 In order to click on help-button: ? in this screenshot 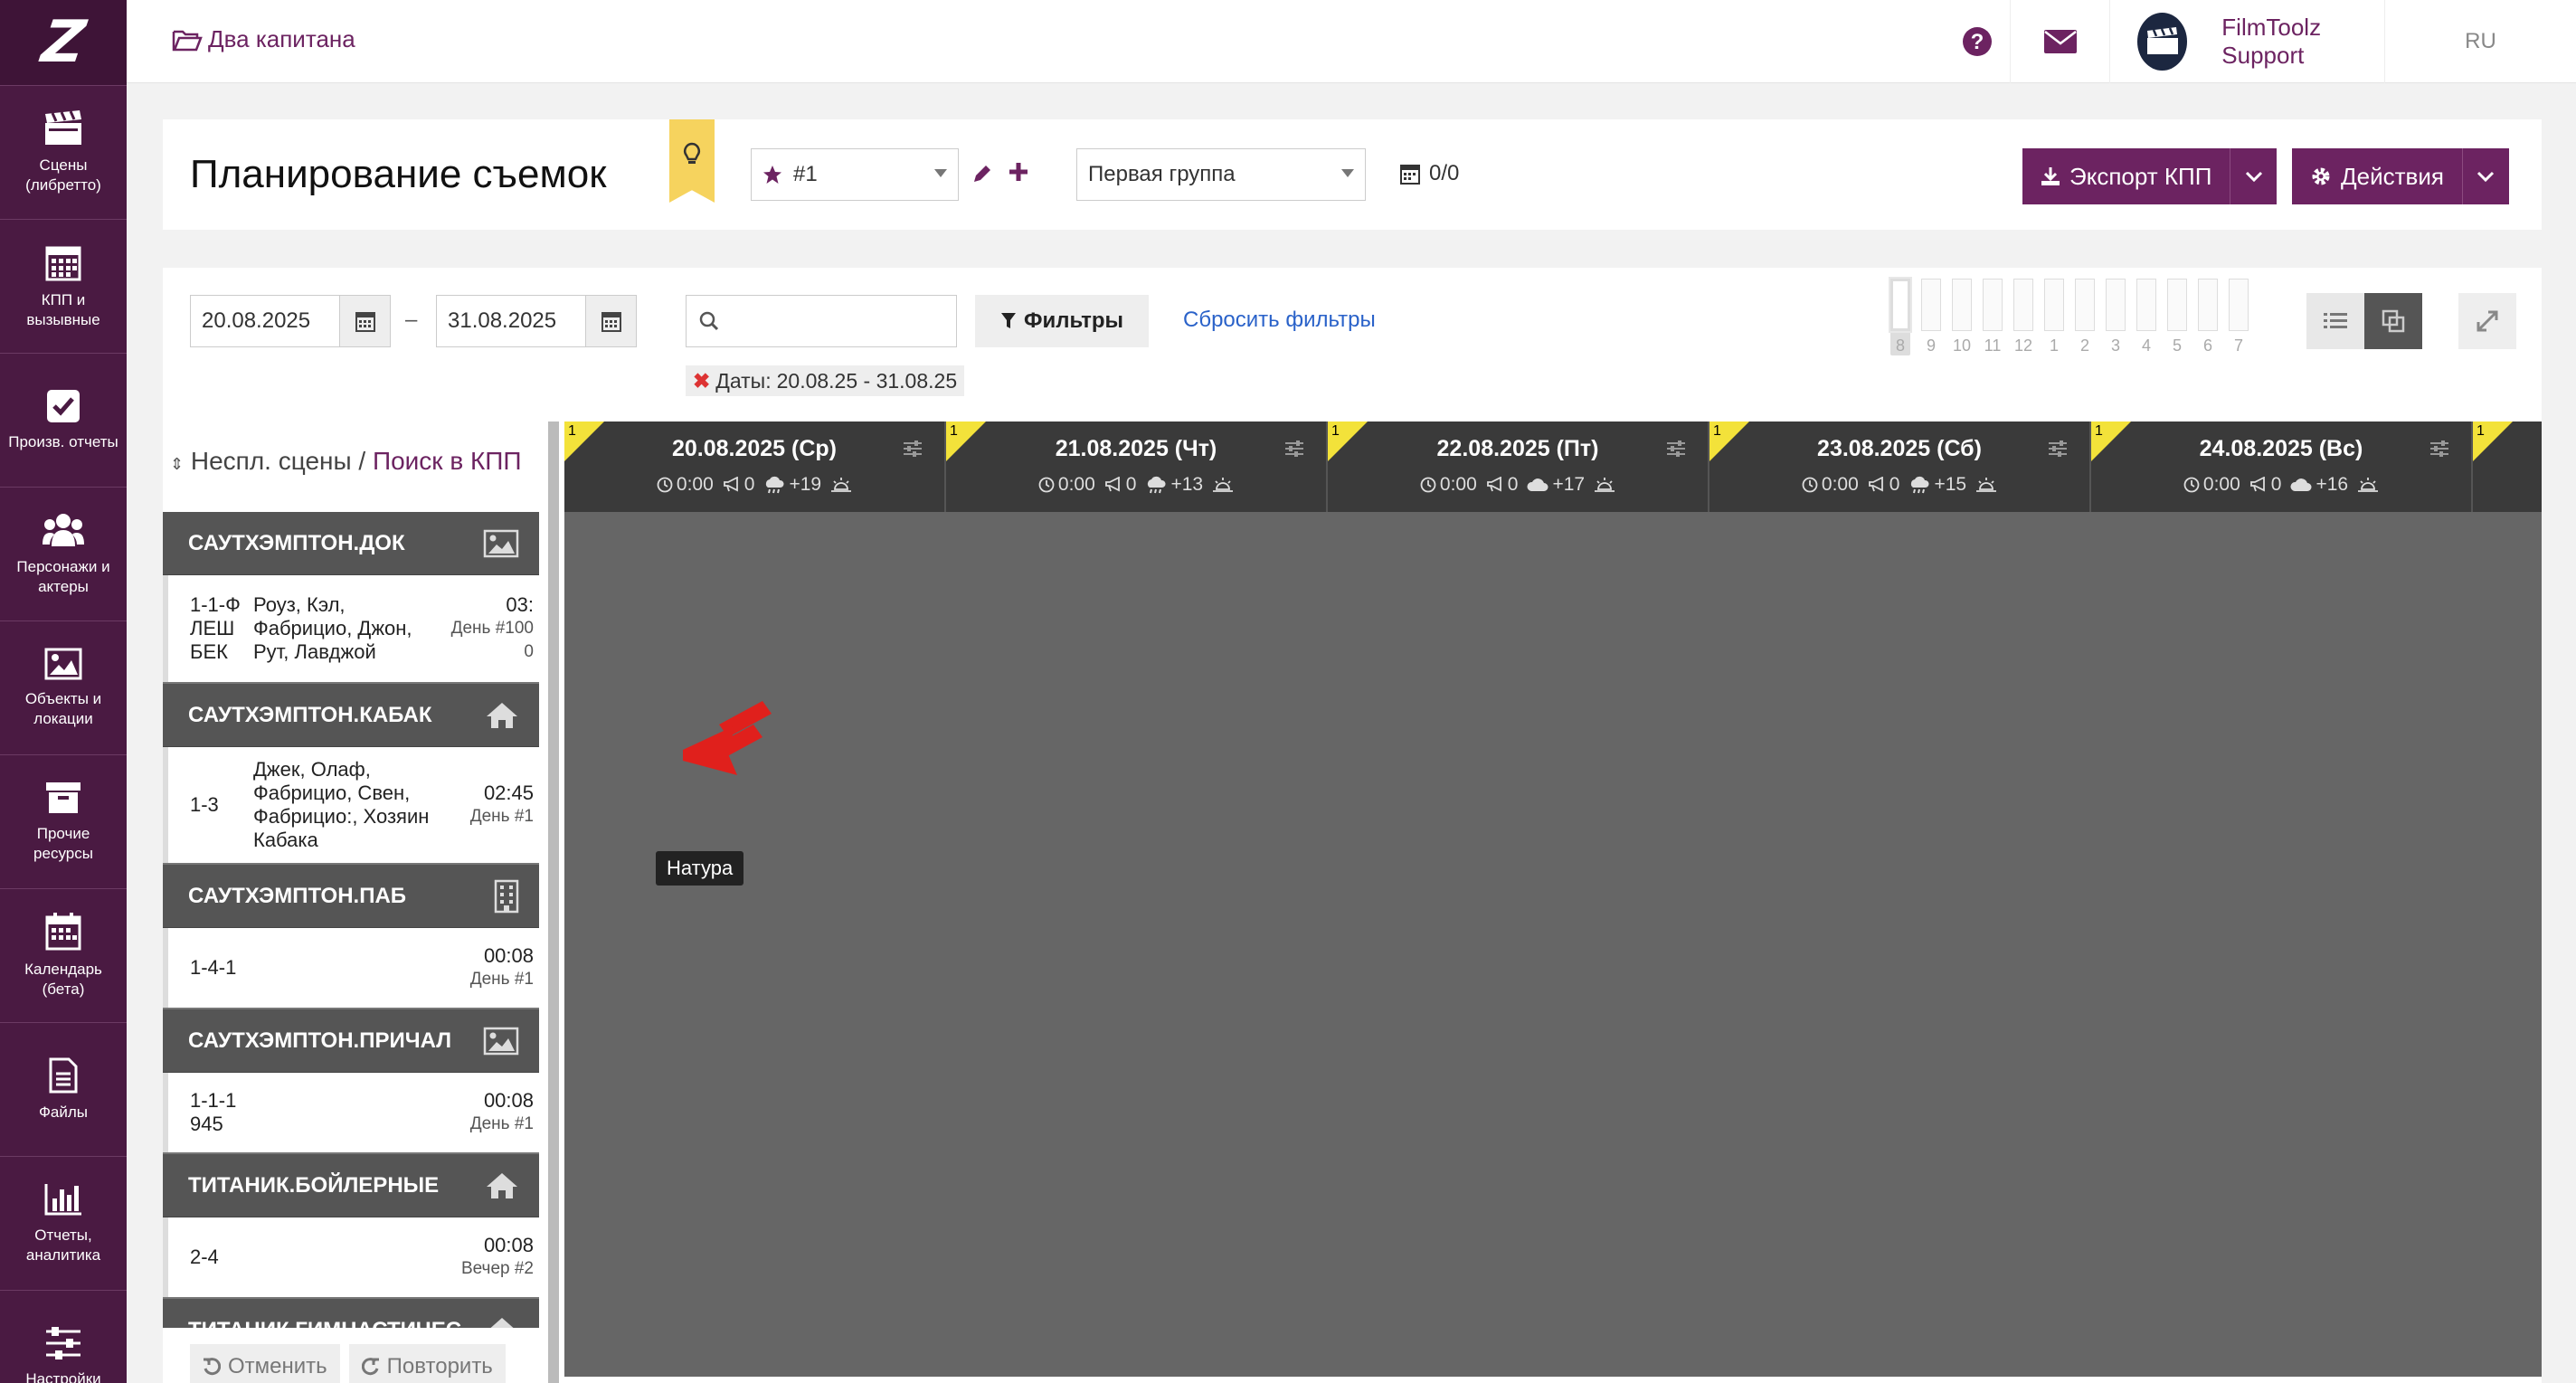, I will do `click(1977, 41)`.